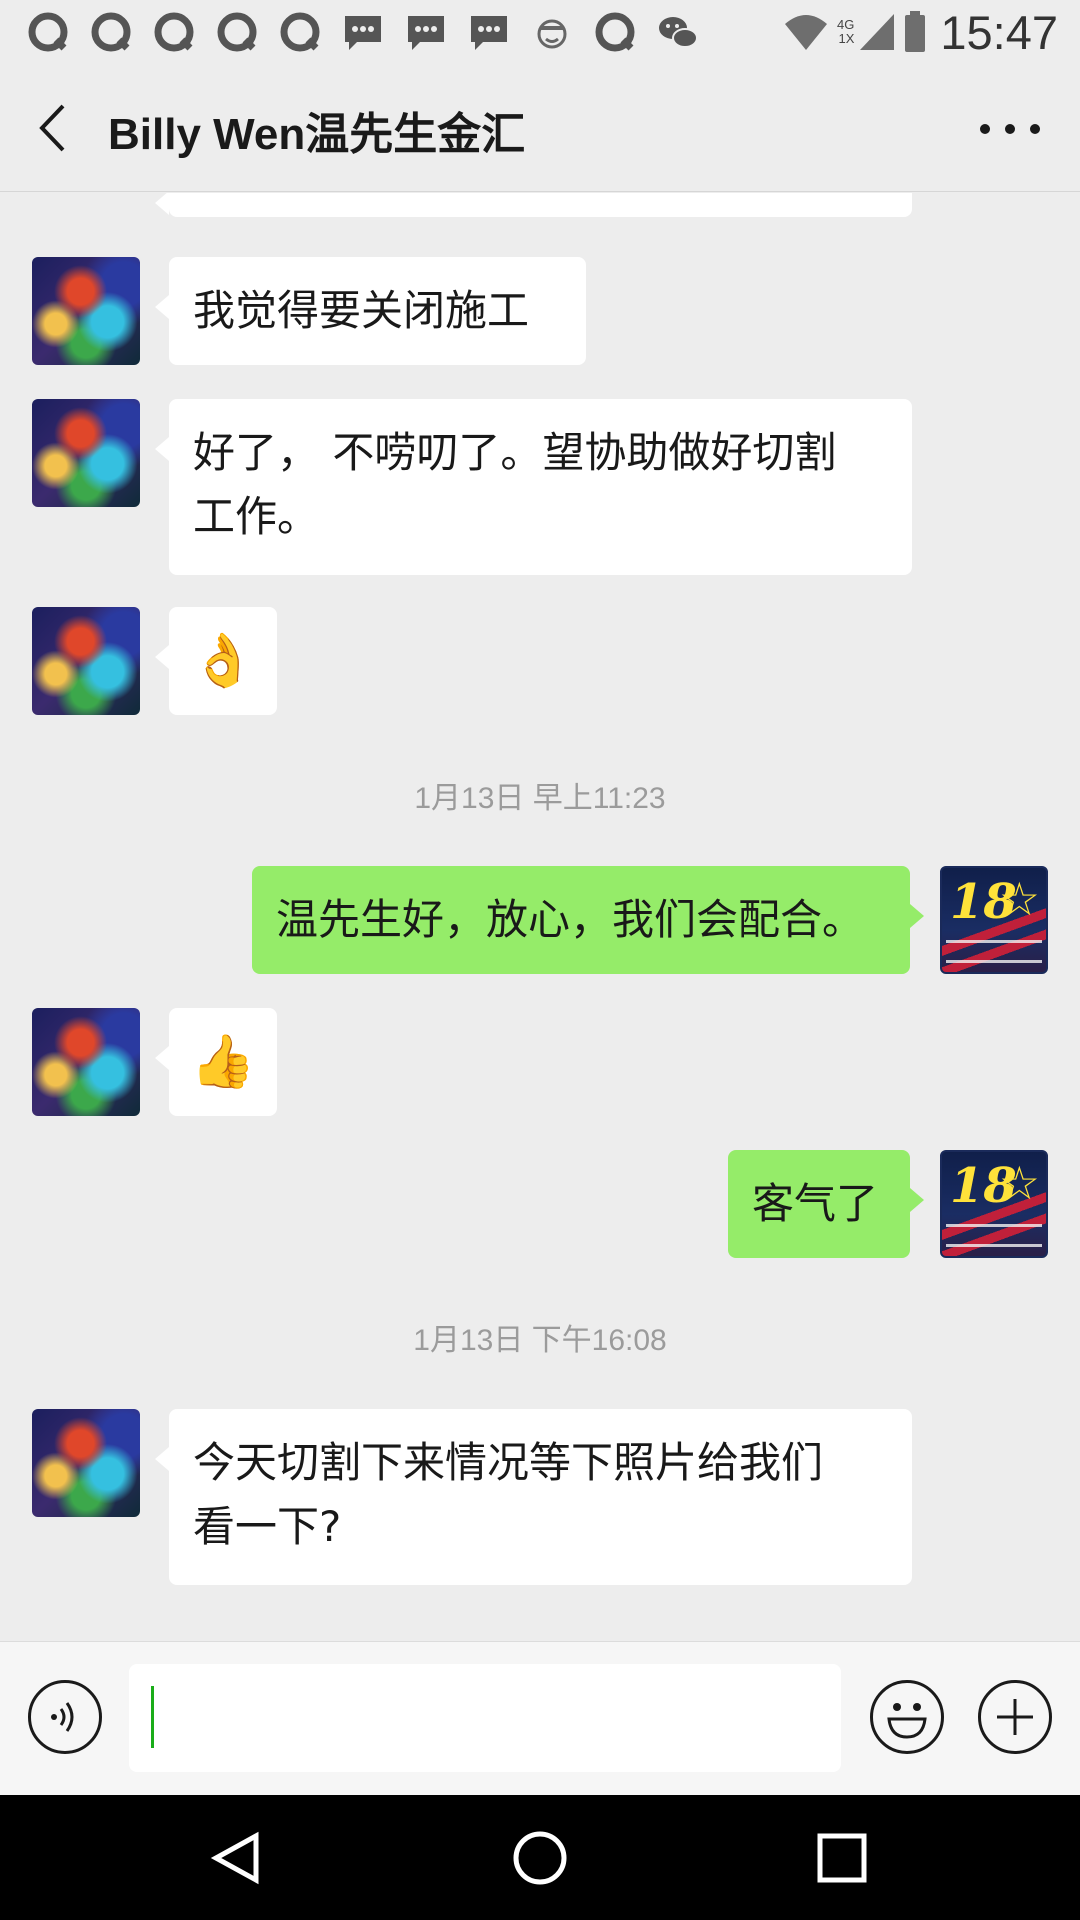 The width and height of the screenshot is (1080, 1920). Describe the element at coordinates (815, 1203) in the screenshot. I see `message-text: 客气了` at that location.